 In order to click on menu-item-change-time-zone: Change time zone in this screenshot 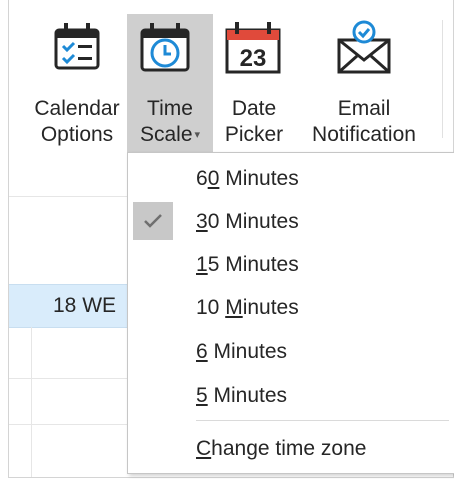, I will do `click(291, 448)`.